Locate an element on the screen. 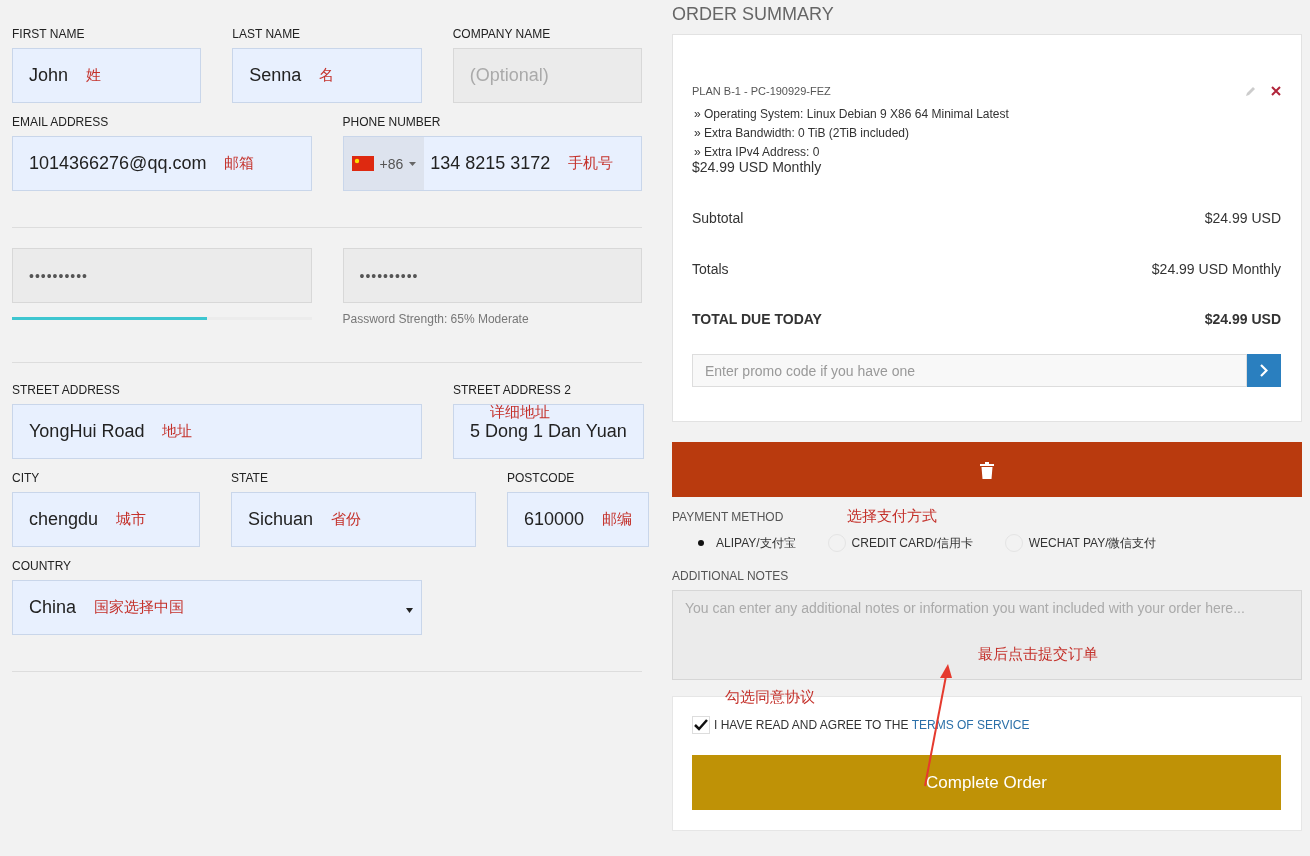 The width and height of the screenshot is (1310, 856). annotation-text: 名 is located at coordinates (327, 75).